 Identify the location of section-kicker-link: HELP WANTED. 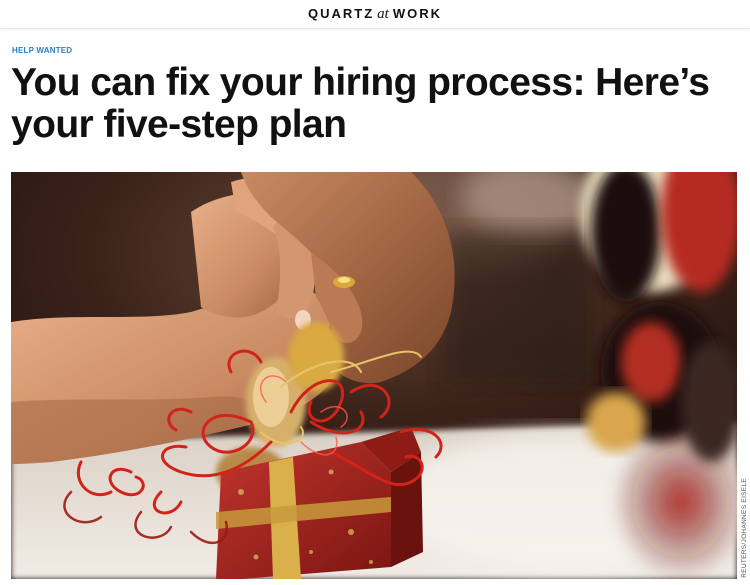
(42, 50).